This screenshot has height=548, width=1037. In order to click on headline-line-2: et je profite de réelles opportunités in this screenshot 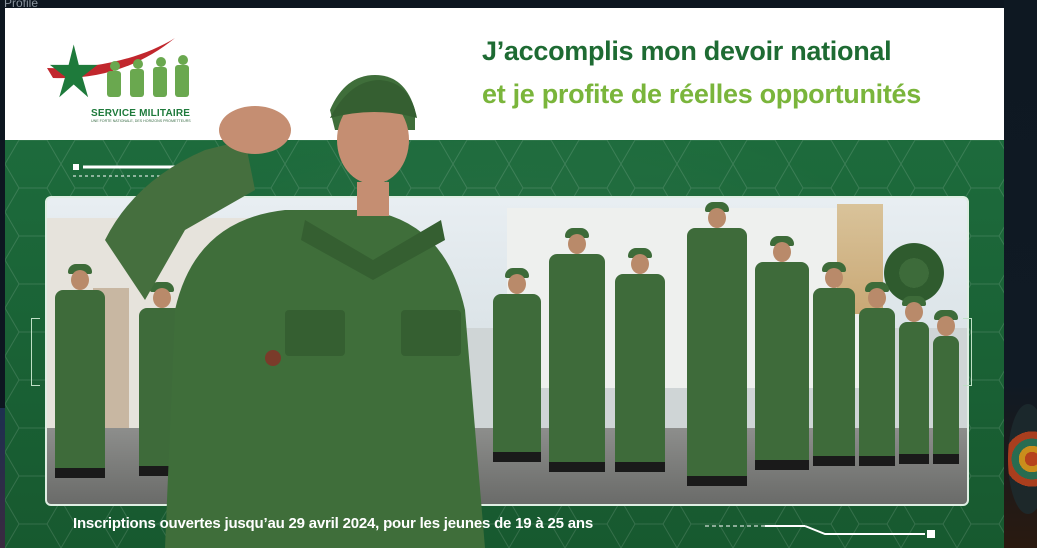, I will do `click(701, 94)`.